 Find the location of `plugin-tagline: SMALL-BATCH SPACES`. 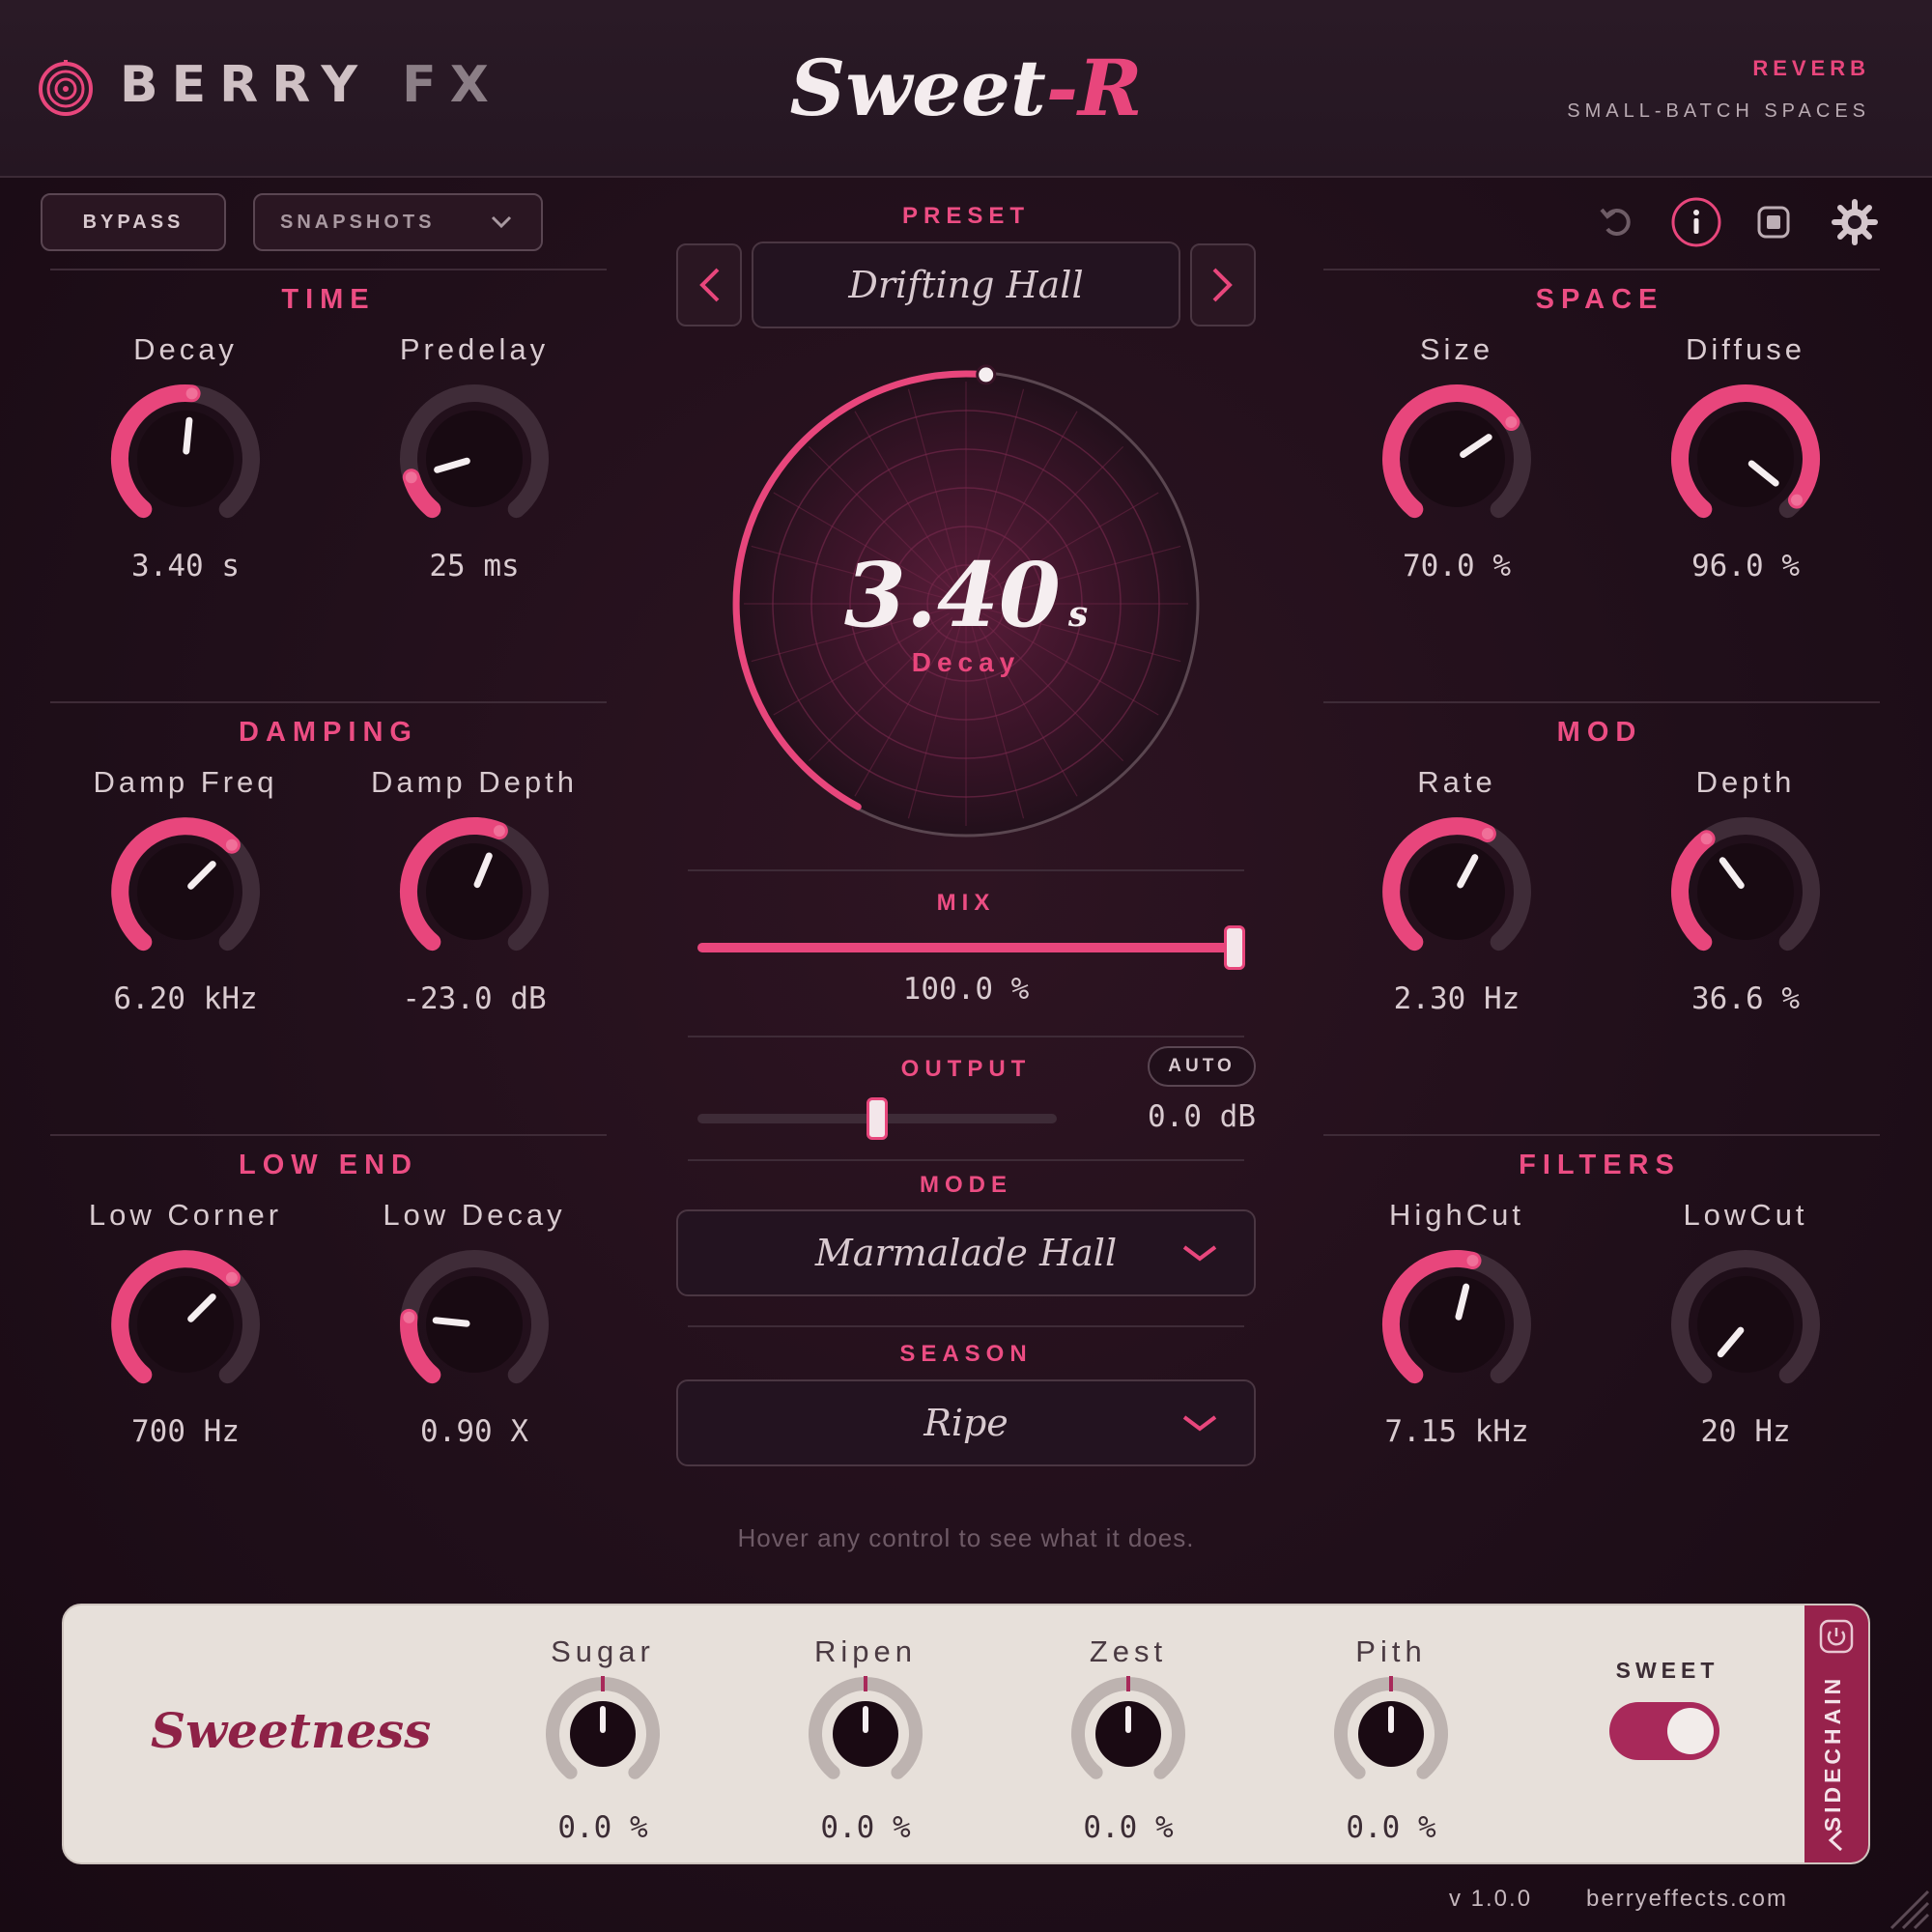

plugin-tagline: SMALL-BATCH SPACES is located at coordinates (1718, 111).